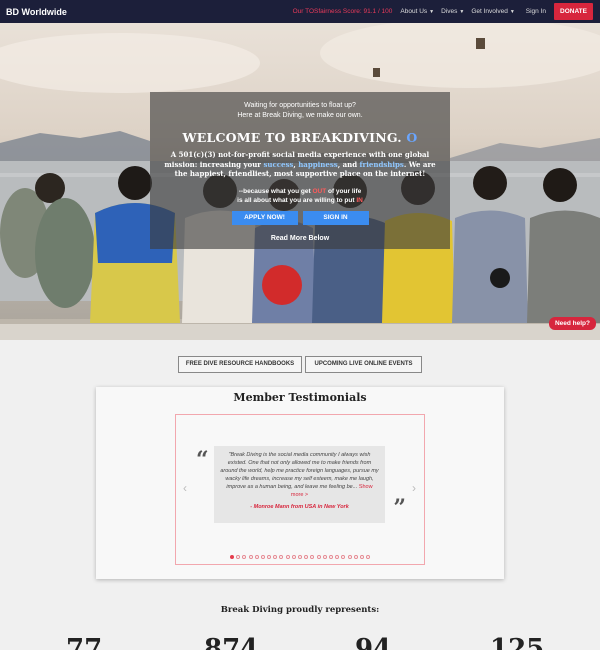 This screenshot has width=600, height=650. Describe the element at coordinates (414, 11) in the screenshot. I see `nav-about-label: About Us` at that location.